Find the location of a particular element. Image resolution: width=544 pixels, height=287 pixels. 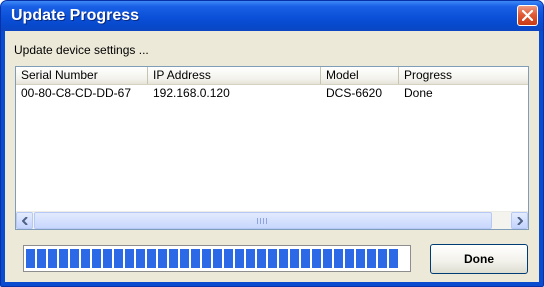

close-icon is located at coordinates (527, 15).